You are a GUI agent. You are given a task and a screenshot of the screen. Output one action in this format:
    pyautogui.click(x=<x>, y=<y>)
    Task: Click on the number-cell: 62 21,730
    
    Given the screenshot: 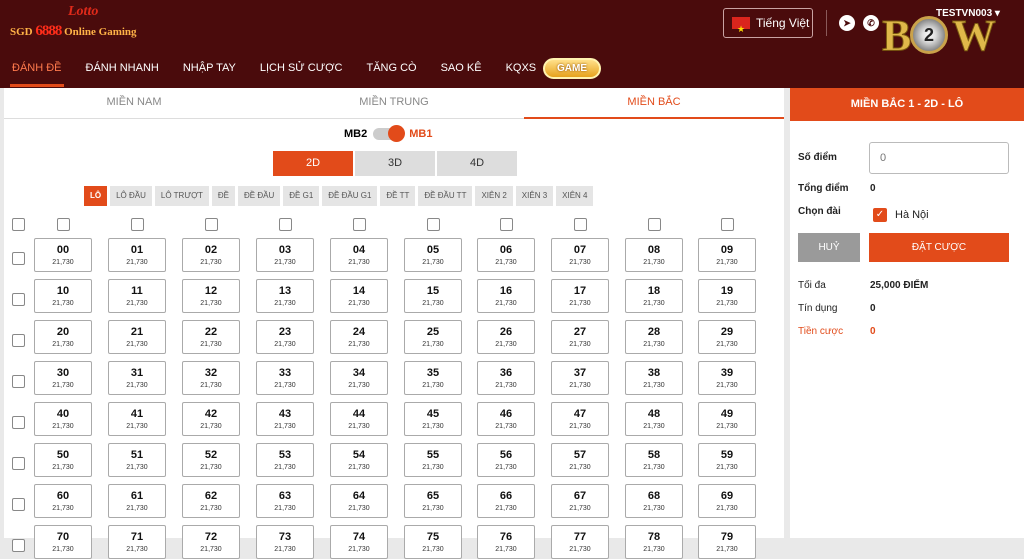 What is the action you would take?
    pyautogui.click(x=211, y=501)
    